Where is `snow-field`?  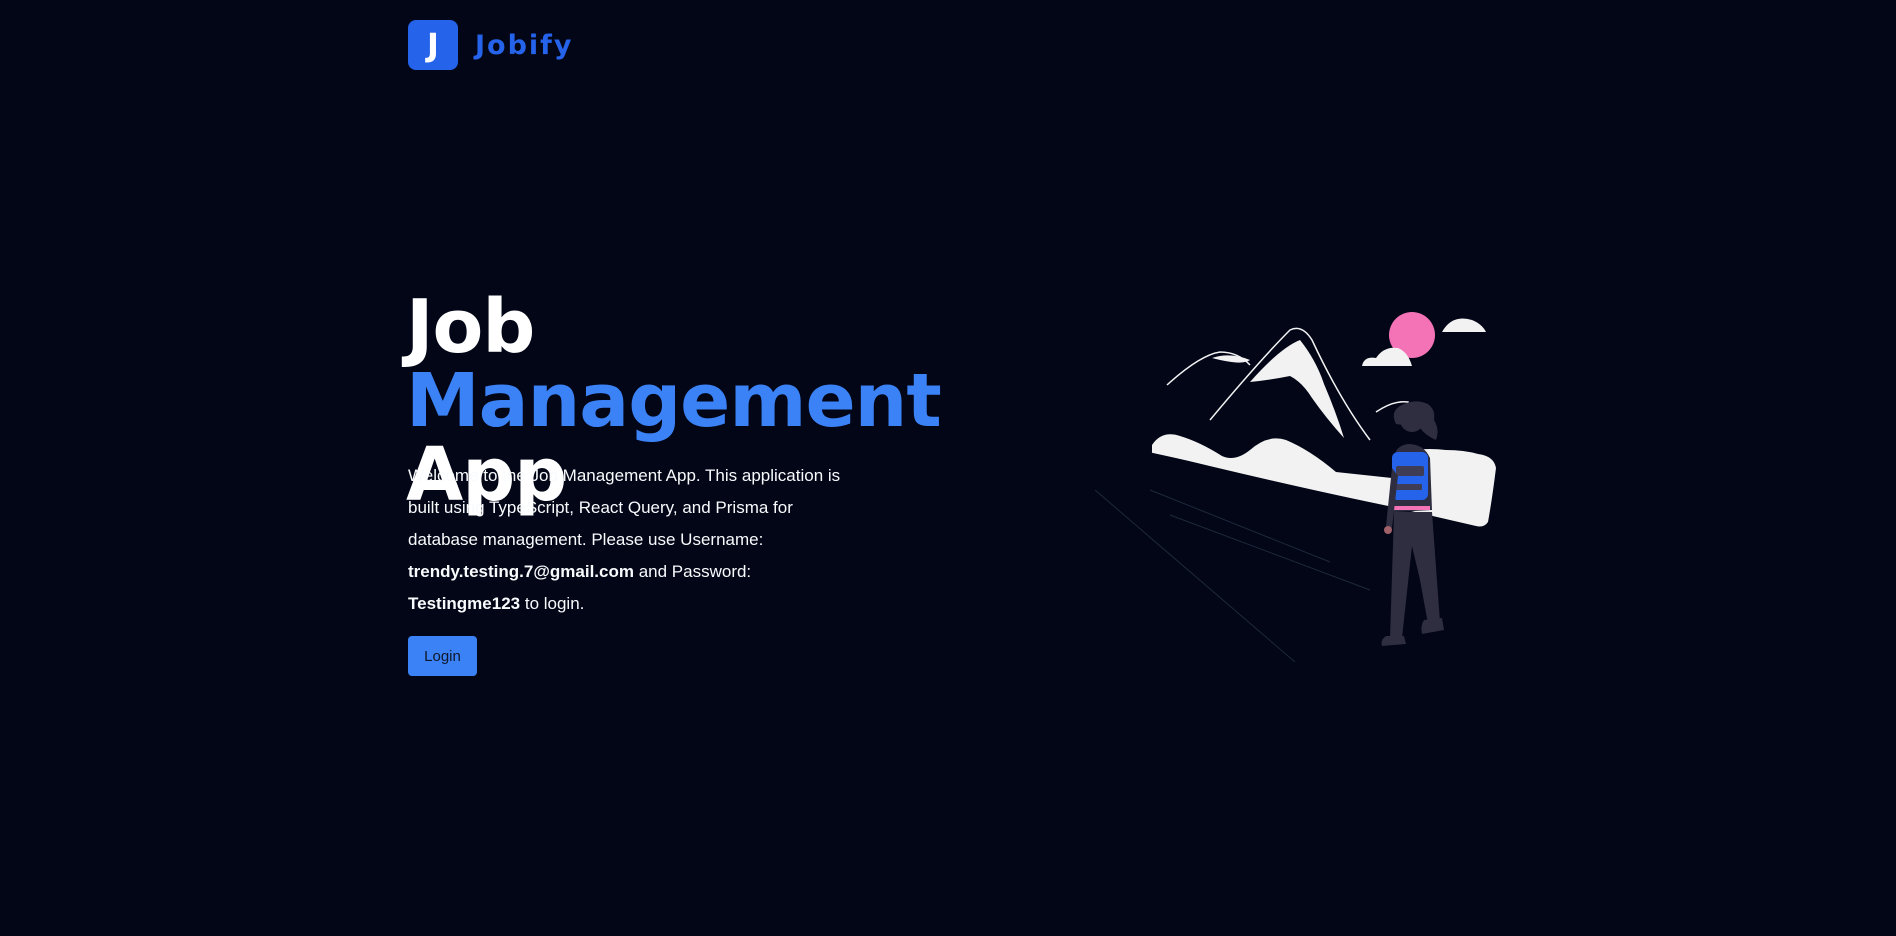 snow-field is located at coordinates (1324, 480).